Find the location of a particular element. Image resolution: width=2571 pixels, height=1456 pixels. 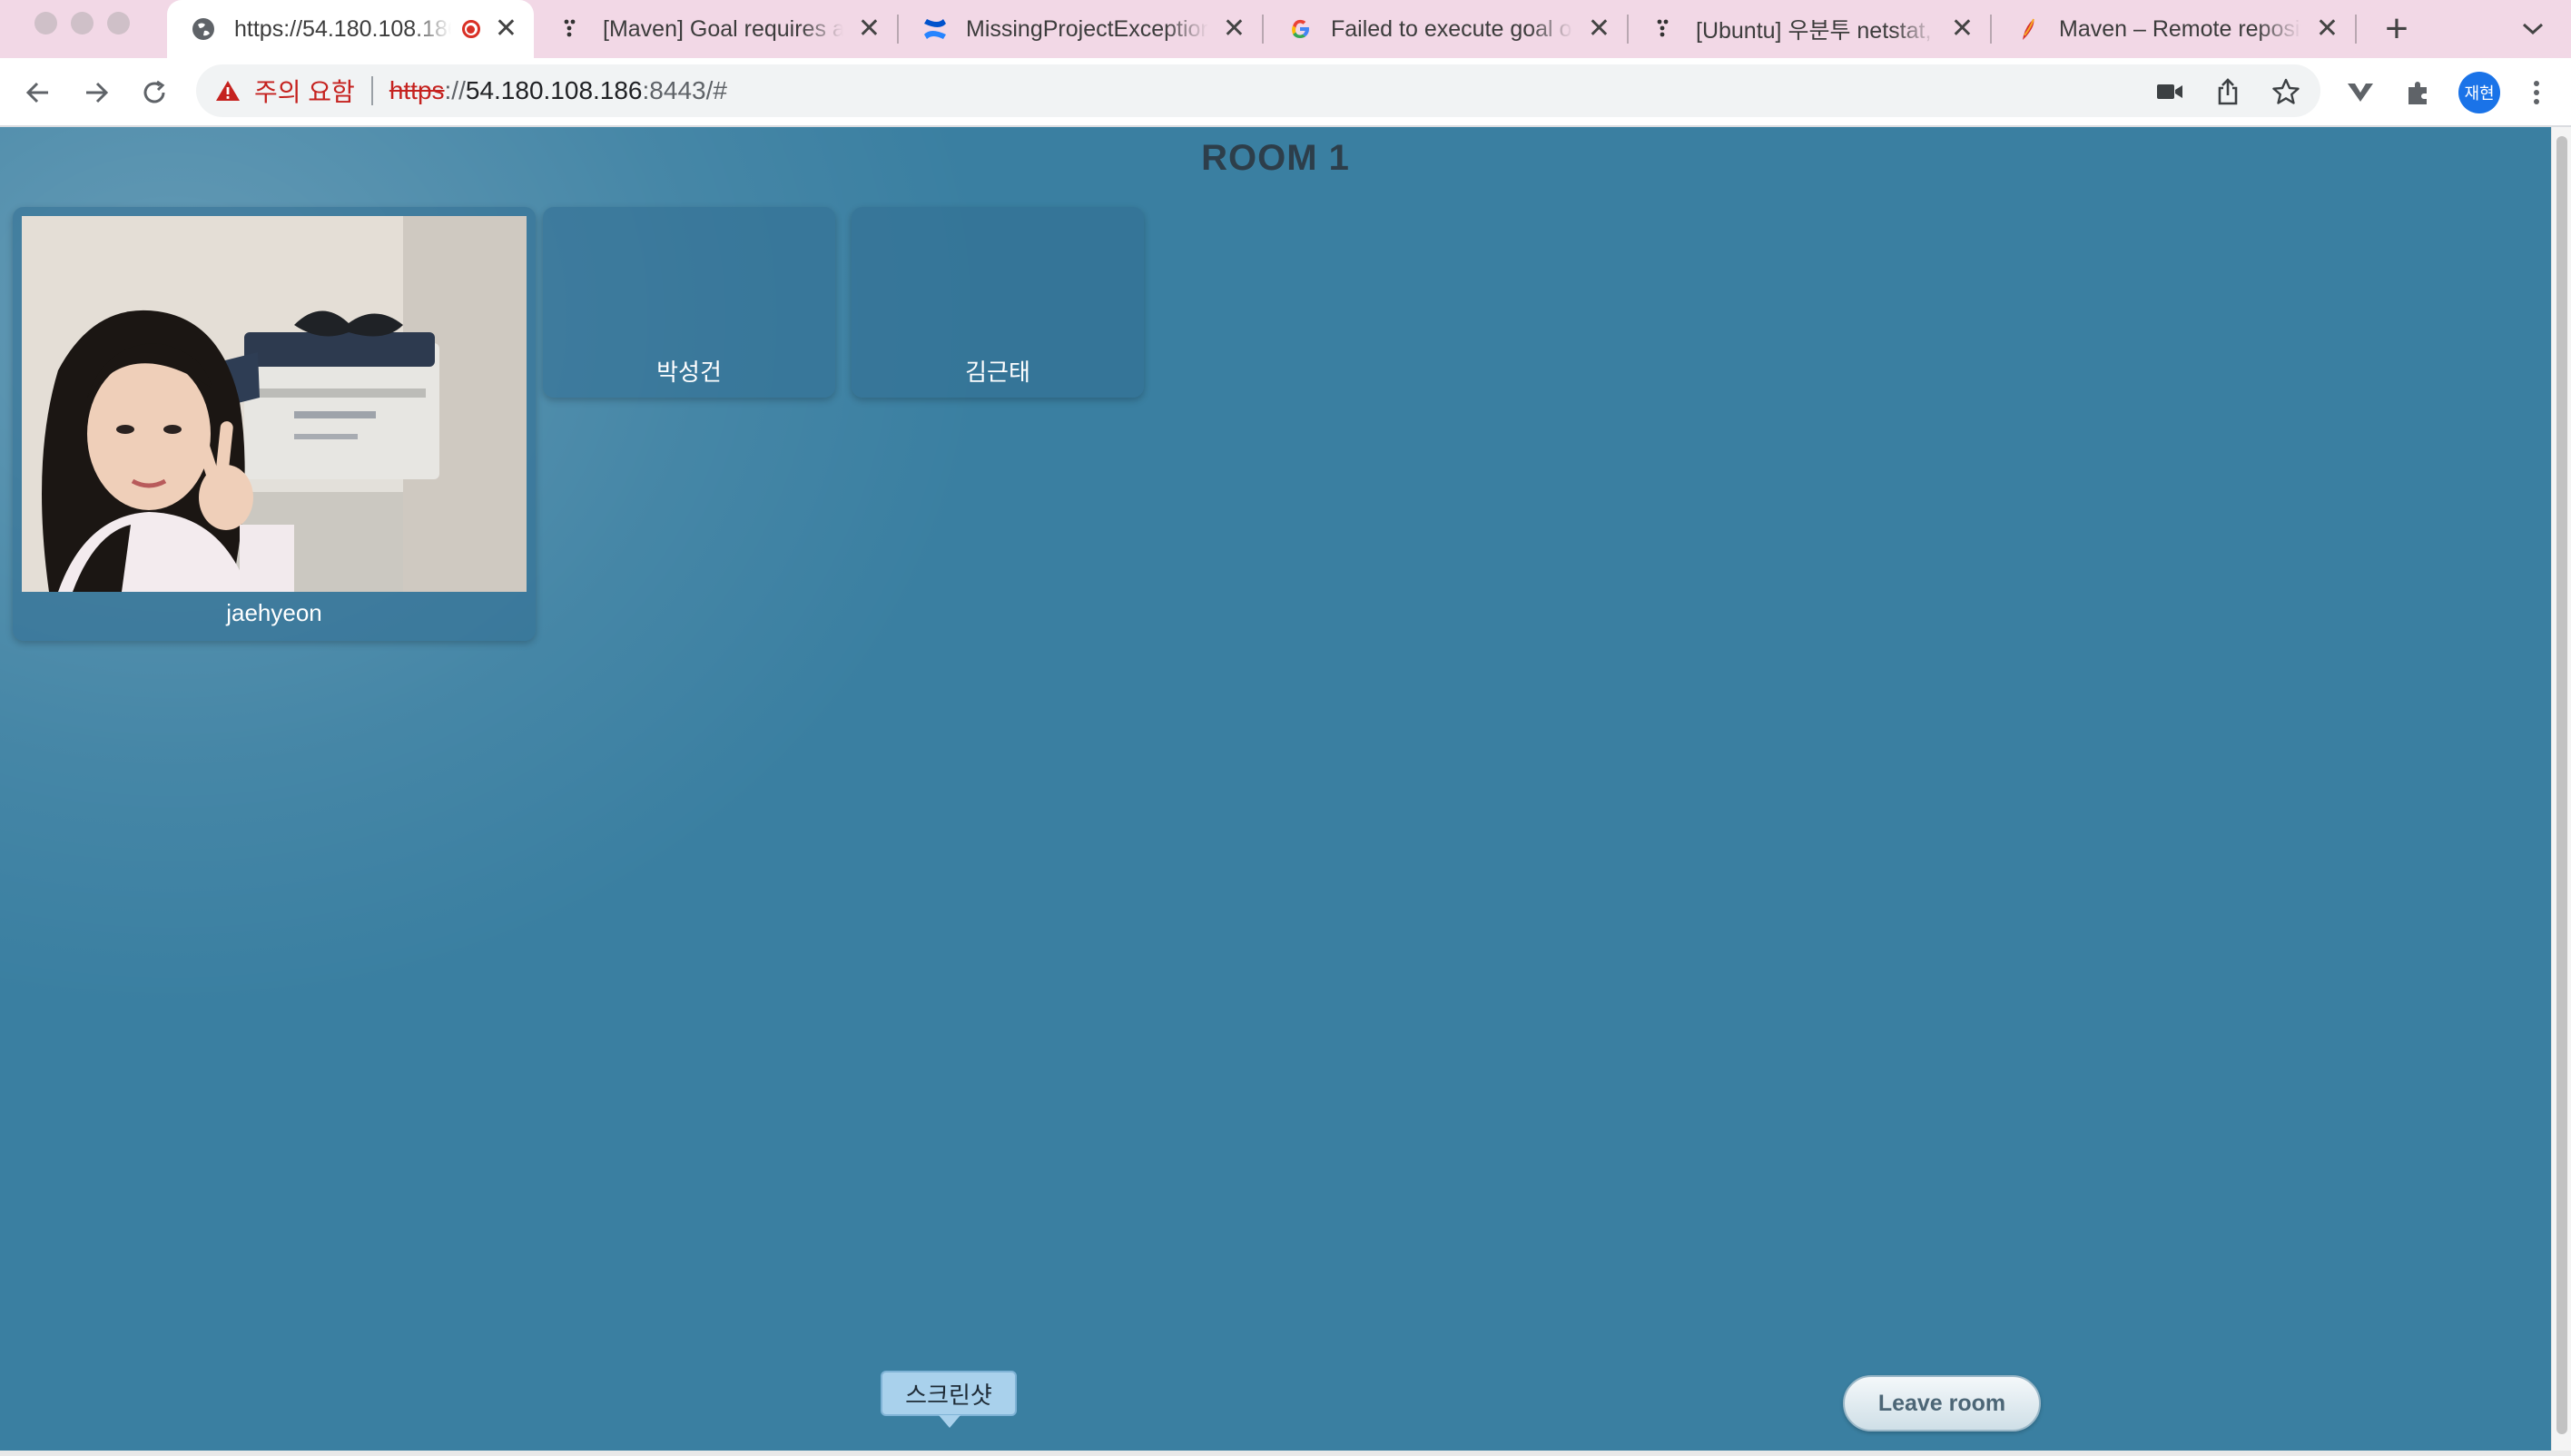

address-separator is located at coordinates (371, 90).